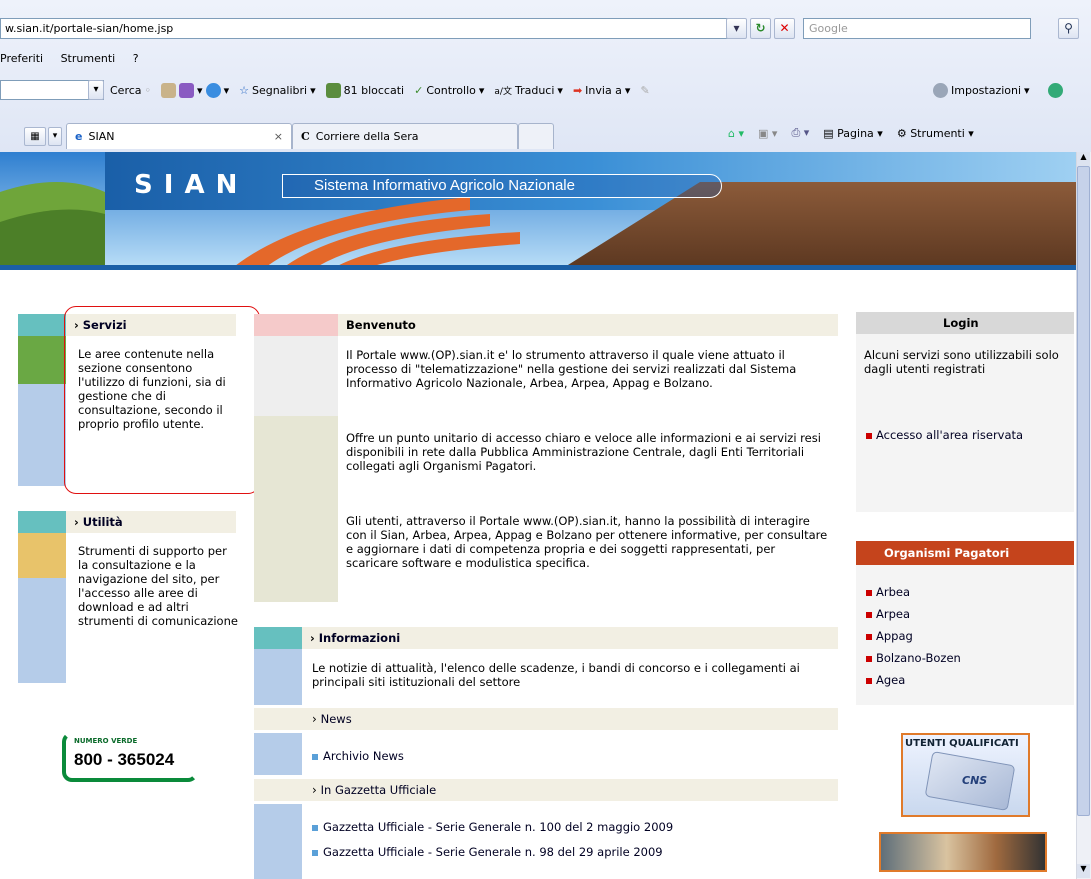  What do you see at coordinates (332, 719) in the screenshot?
I see `news-title: › News` at bounding box center [332, 719].